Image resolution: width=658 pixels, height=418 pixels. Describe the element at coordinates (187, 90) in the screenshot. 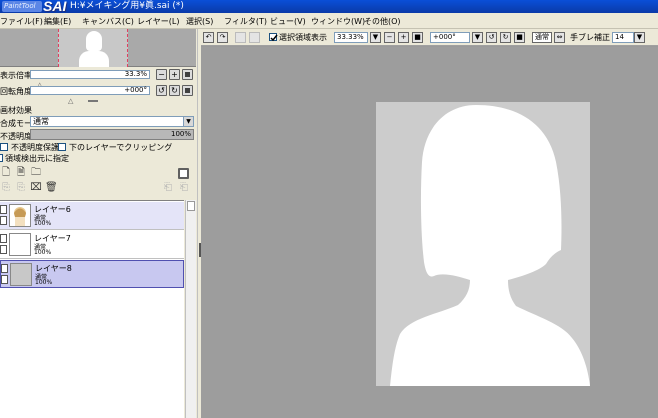

I see `rotate-reset-button` at that location.